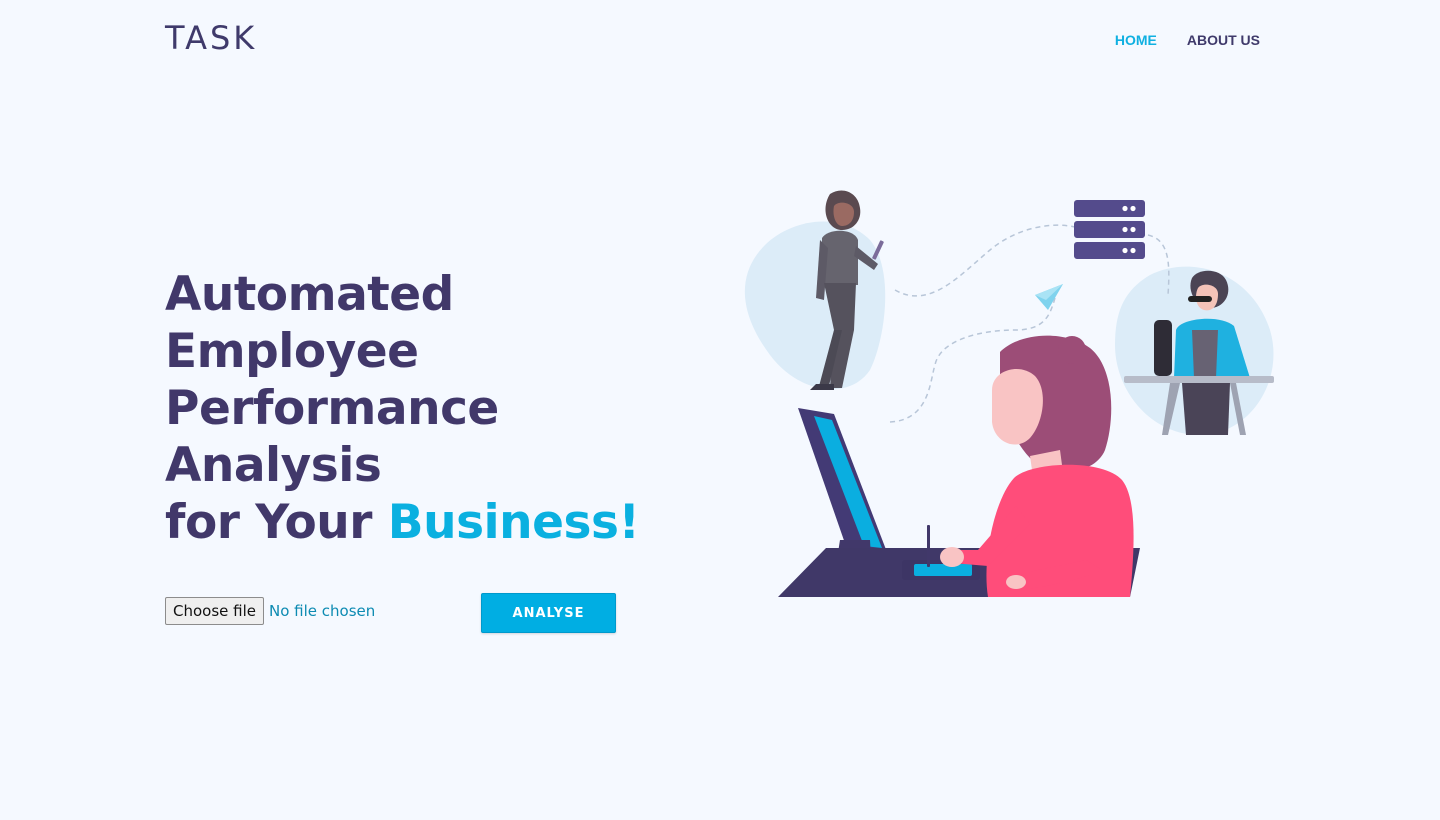 This screenshot has height=820, width=1440. Describe the element at coordinates (322, 611) in the screenshot. I see `file-status-text: No file chosen` at that location.